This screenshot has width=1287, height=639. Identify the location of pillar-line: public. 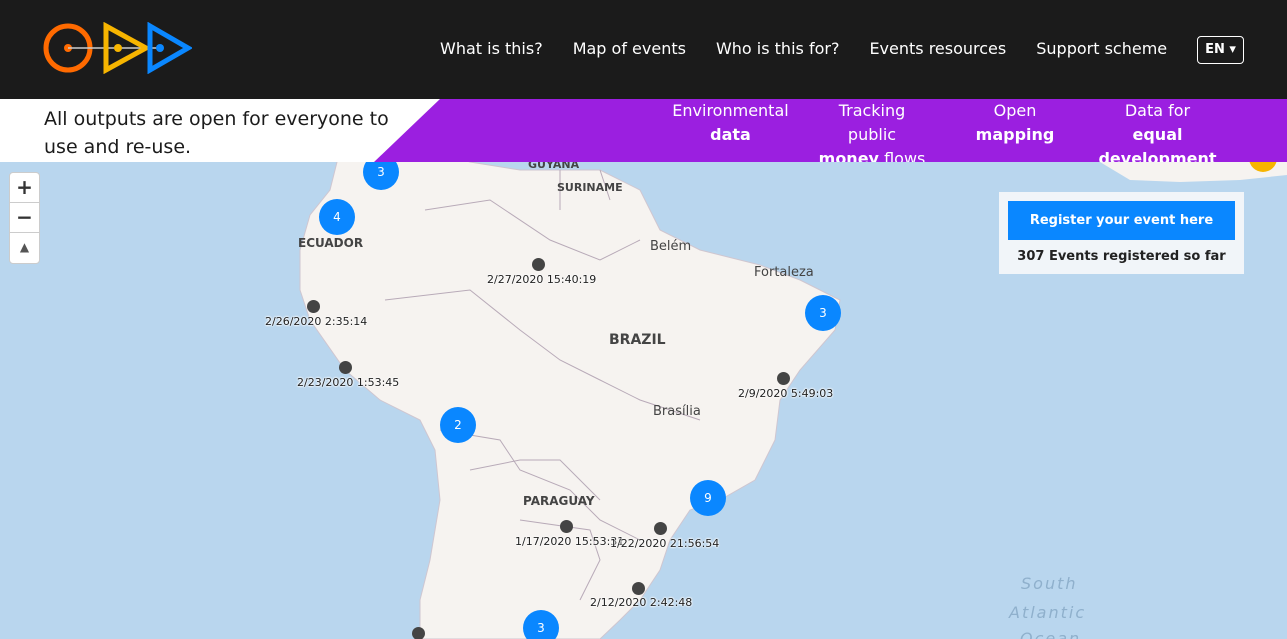
(872, 134).